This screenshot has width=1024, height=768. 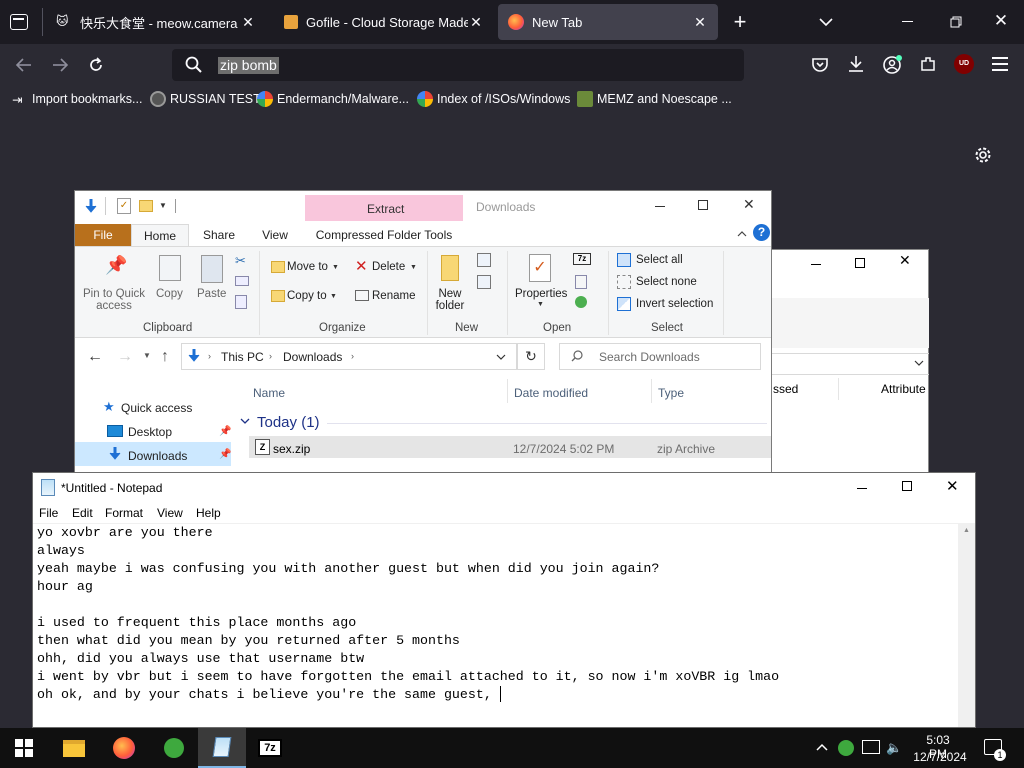 What do you see at coordinates (1001, 21) in the screenshot?
I see `close-window-button: ✕` at bounding box center [1001, 21].